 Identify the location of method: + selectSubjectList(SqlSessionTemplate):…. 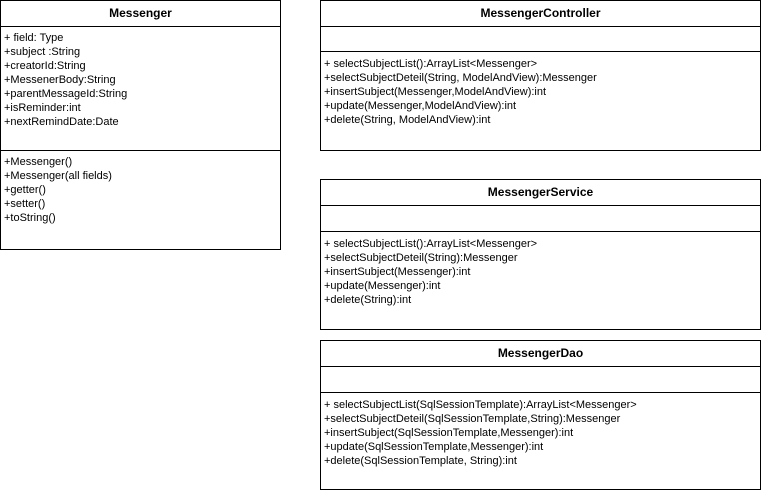
(480, 405).